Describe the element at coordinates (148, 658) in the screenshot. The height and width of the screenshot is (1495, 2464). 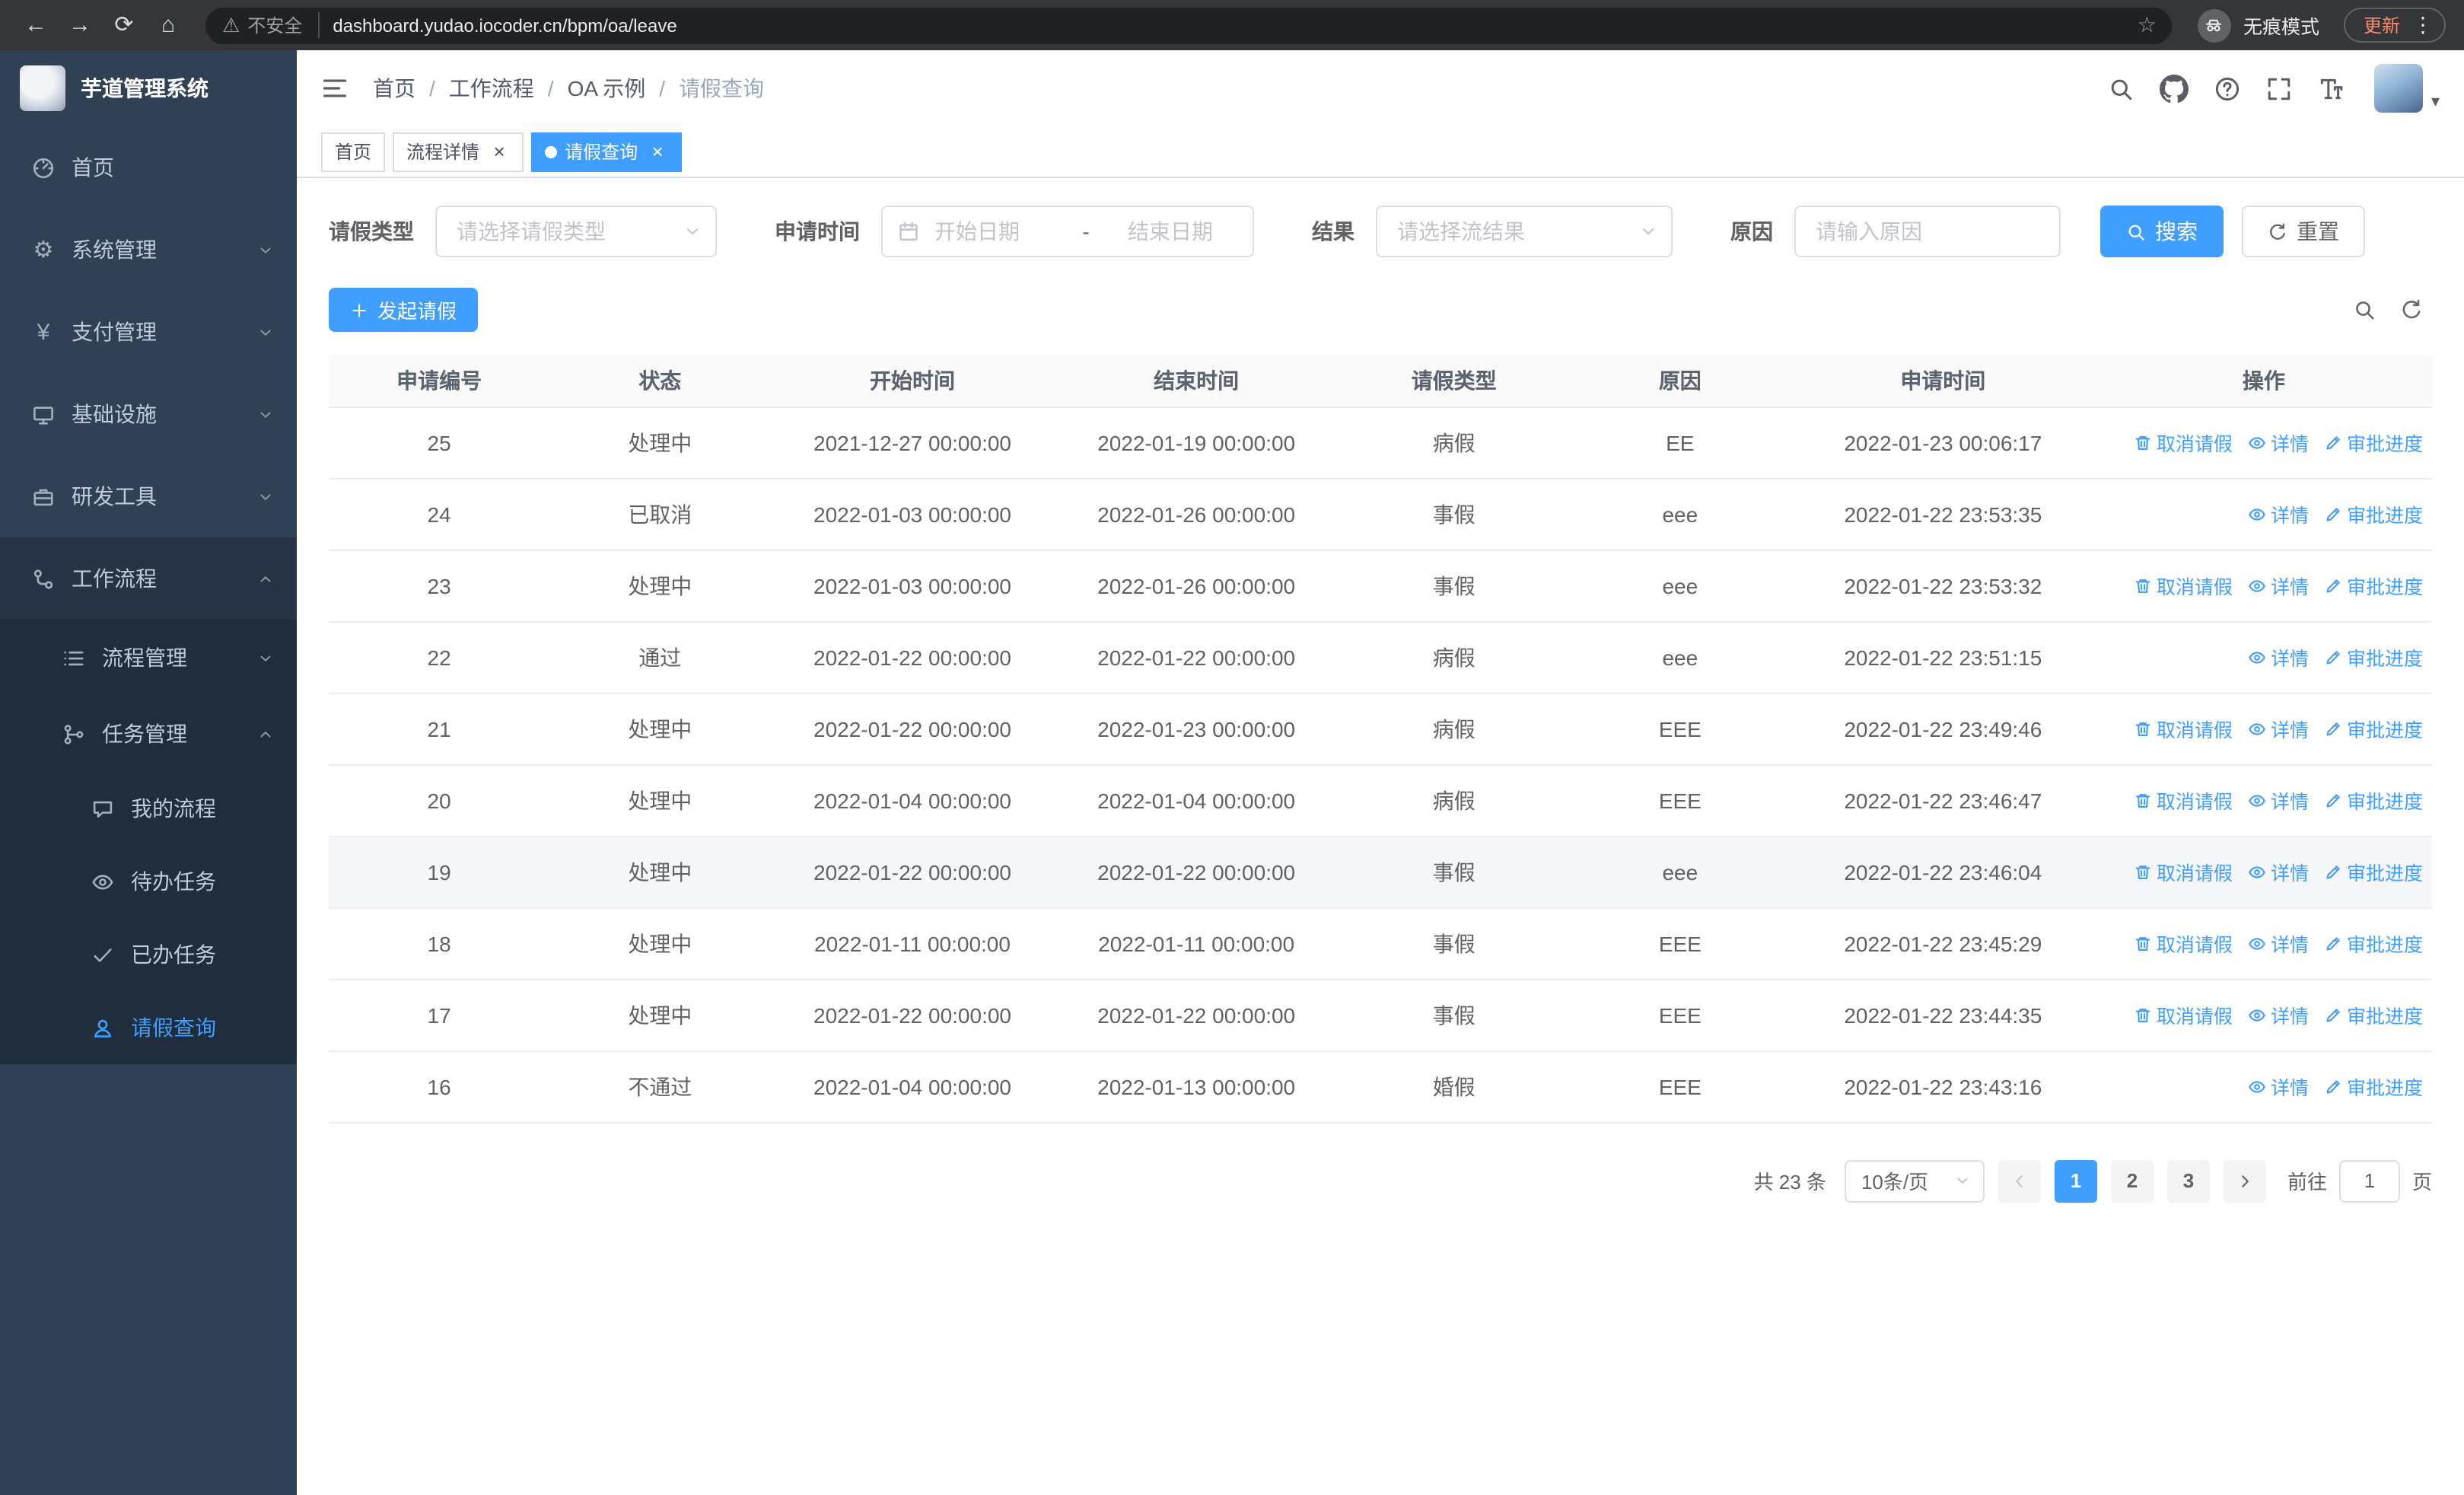
I see `sidebar-item-process-management: 流程管理` at that location.